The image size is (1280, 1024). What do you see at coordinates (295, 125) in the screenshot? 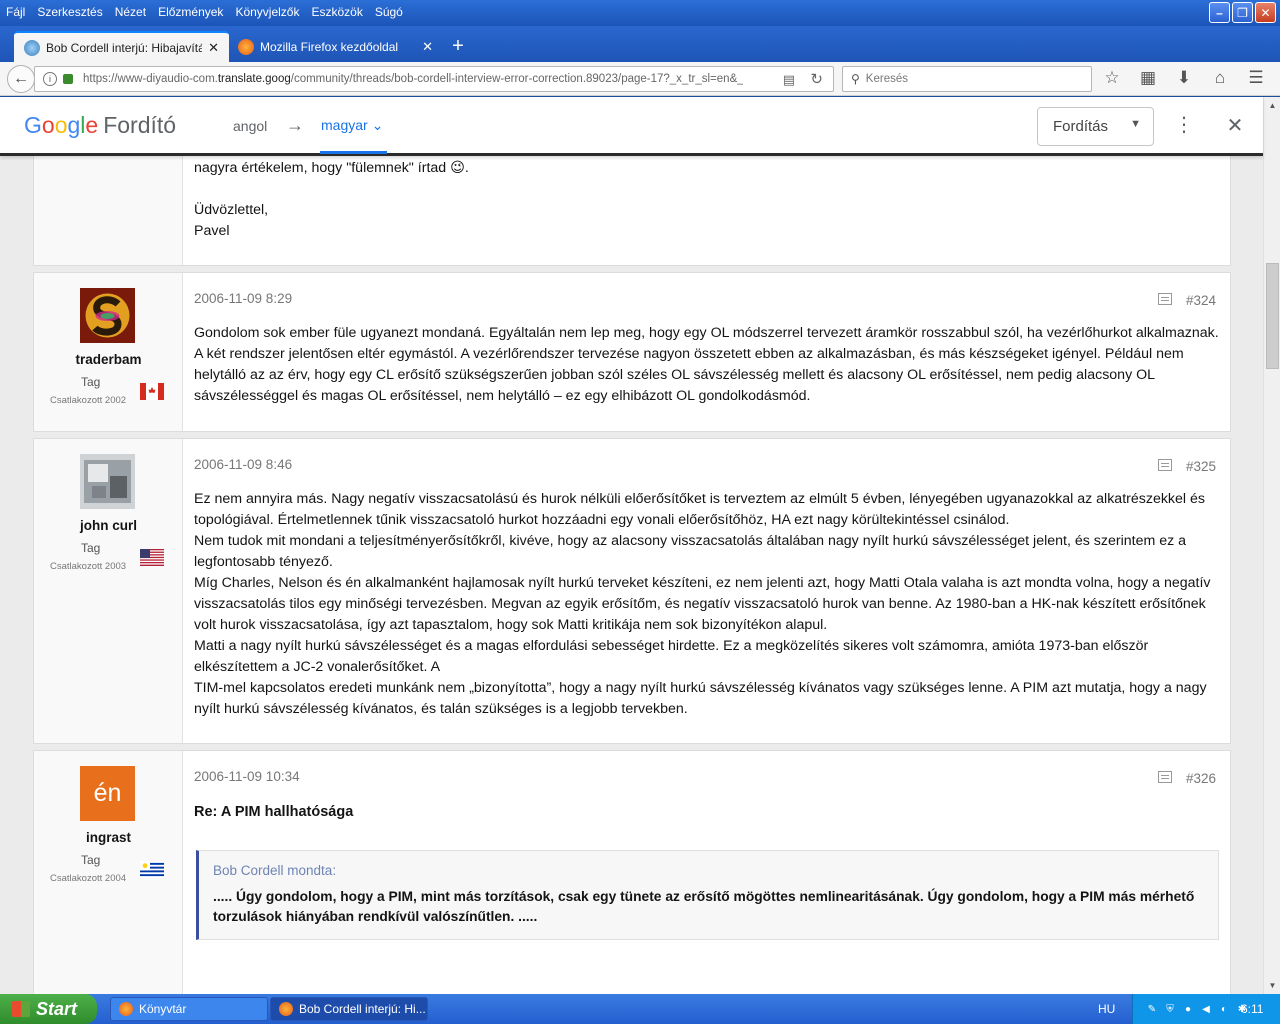
I see `arrow-right-icon: →` at bounding box center [295, 125].